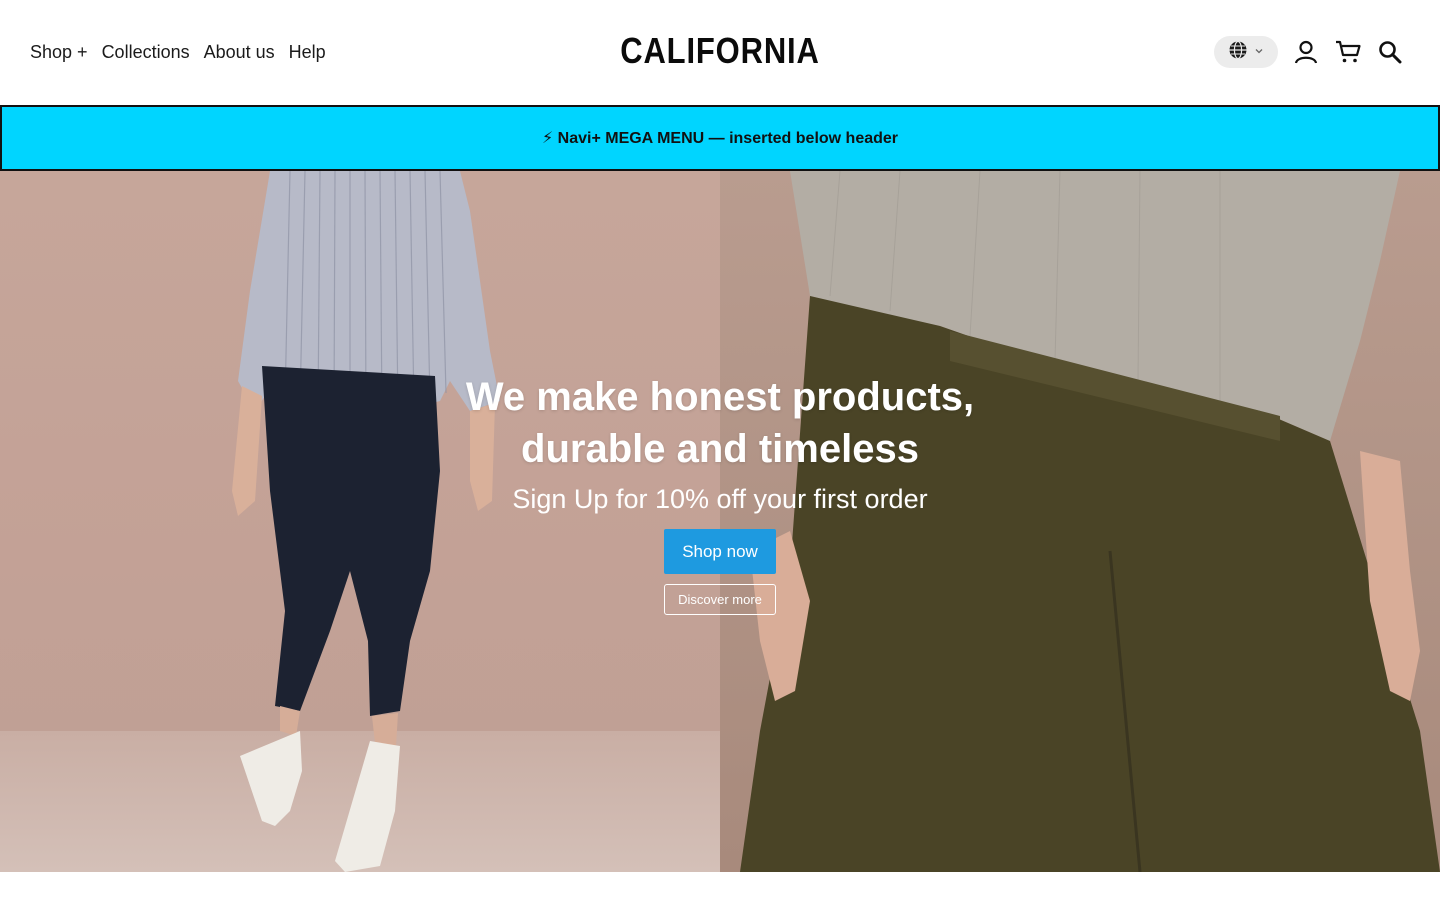  What do you see at coordinates (720, 449) in the screenshot?
I see `hero-headline-line-2: durable and timeless` at bounding box center [720, 449].